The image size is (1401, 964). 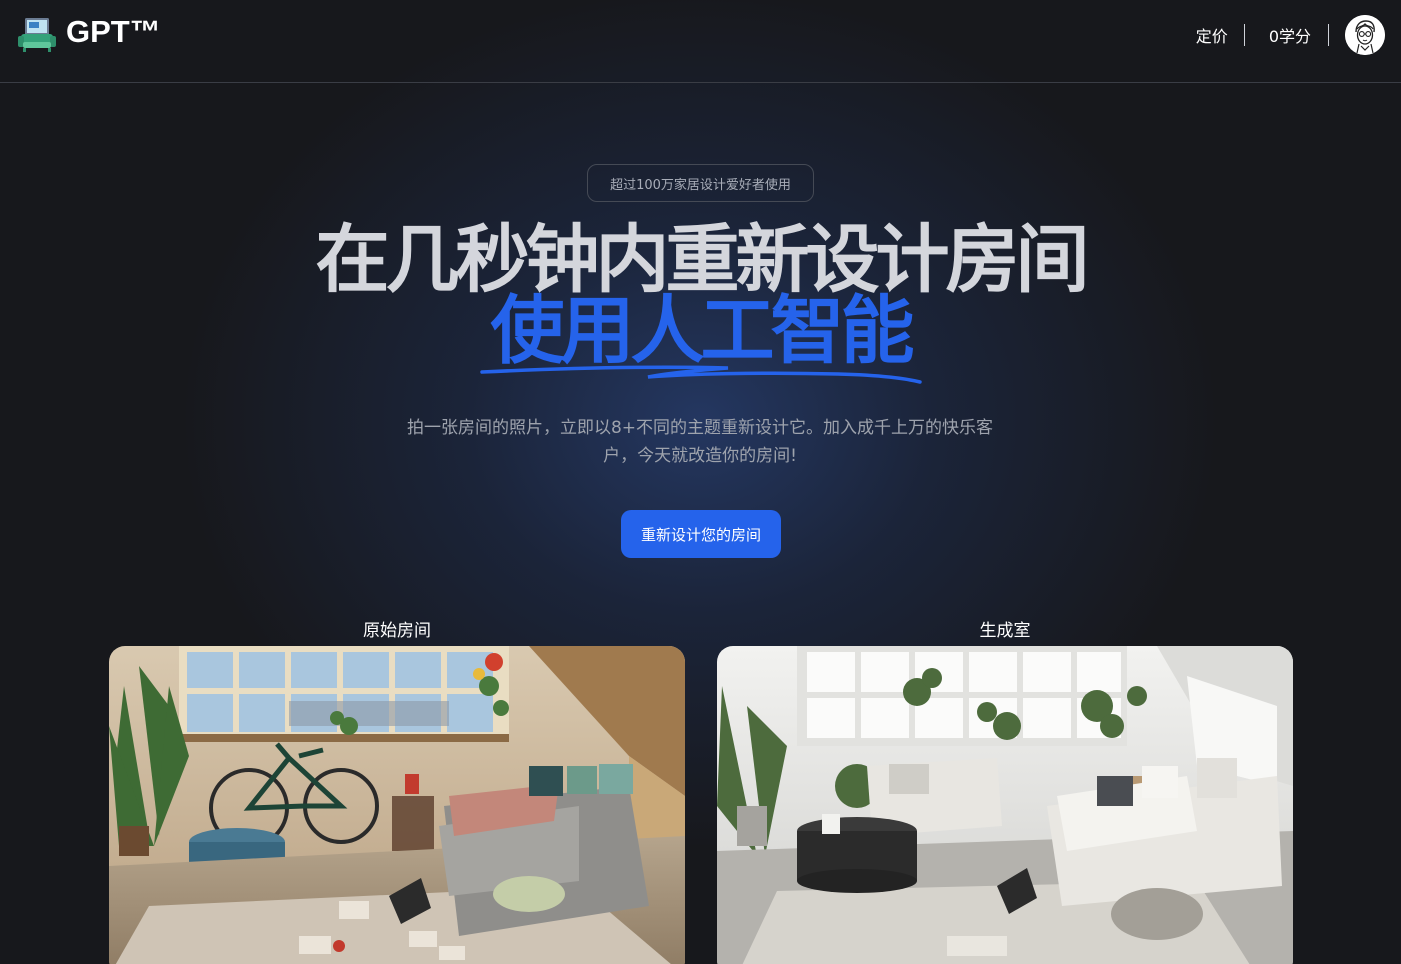 What do you see at coordinates (701, 374) in the screenshot?
I see `underline-swoosh` at bounding box center [701, 374].